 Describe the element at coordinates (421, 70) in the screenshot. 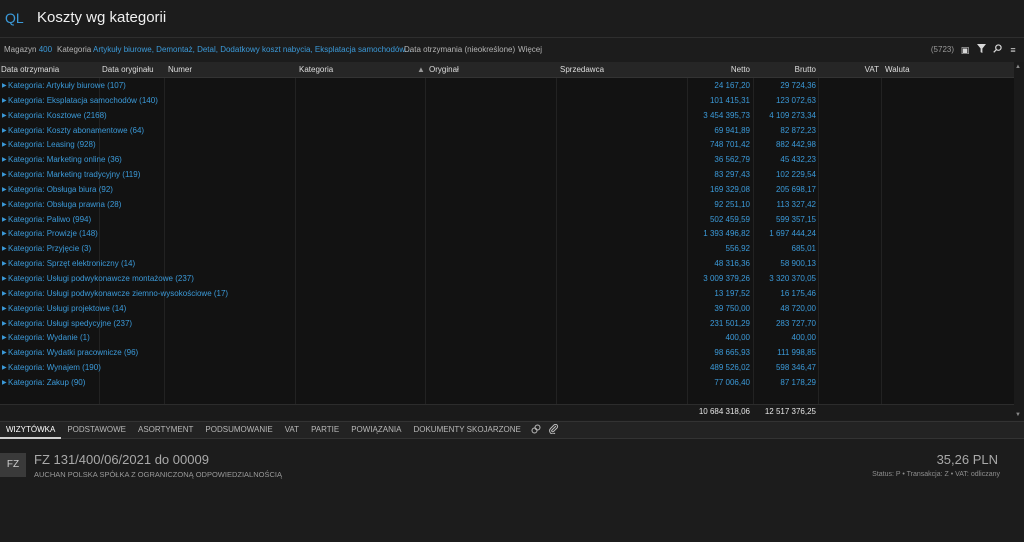

I see `sort-ascending-icon: ▲` at that location.